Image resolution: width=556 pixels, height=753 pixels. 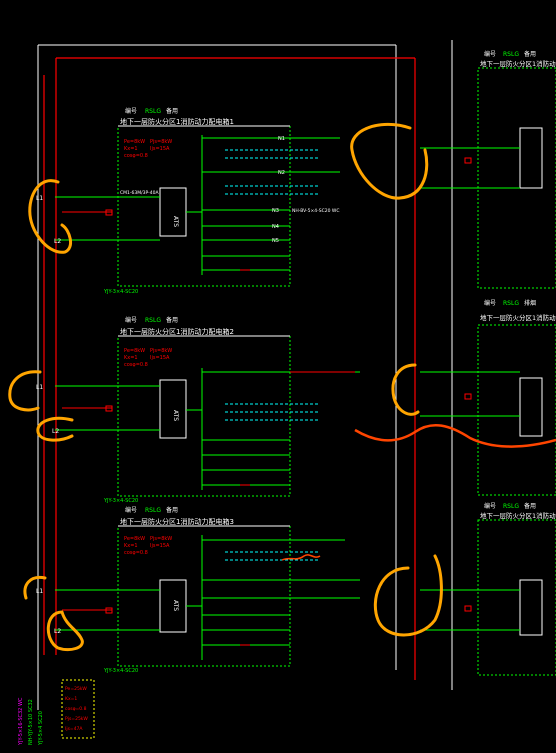 What do you see at coordinates (315, 211) in the screenshot?
I see `panel-1-feeder: NH-BV-5×4-SC20 WC` at bounding box center [315, 211].